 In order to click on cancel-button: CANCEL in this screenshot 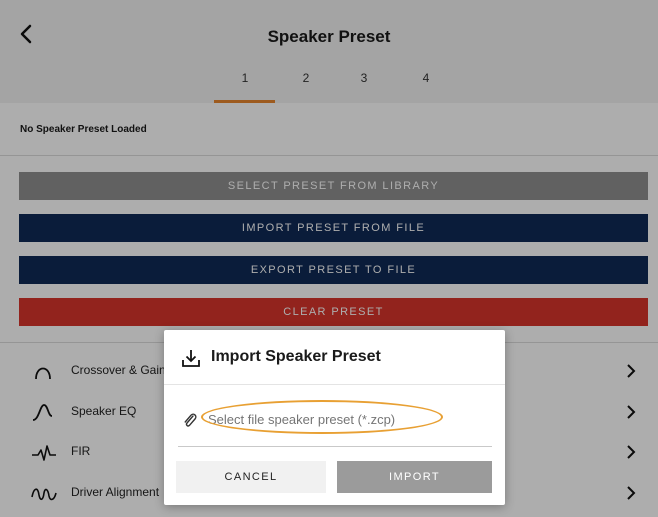, I will do `click(251, 477)`.